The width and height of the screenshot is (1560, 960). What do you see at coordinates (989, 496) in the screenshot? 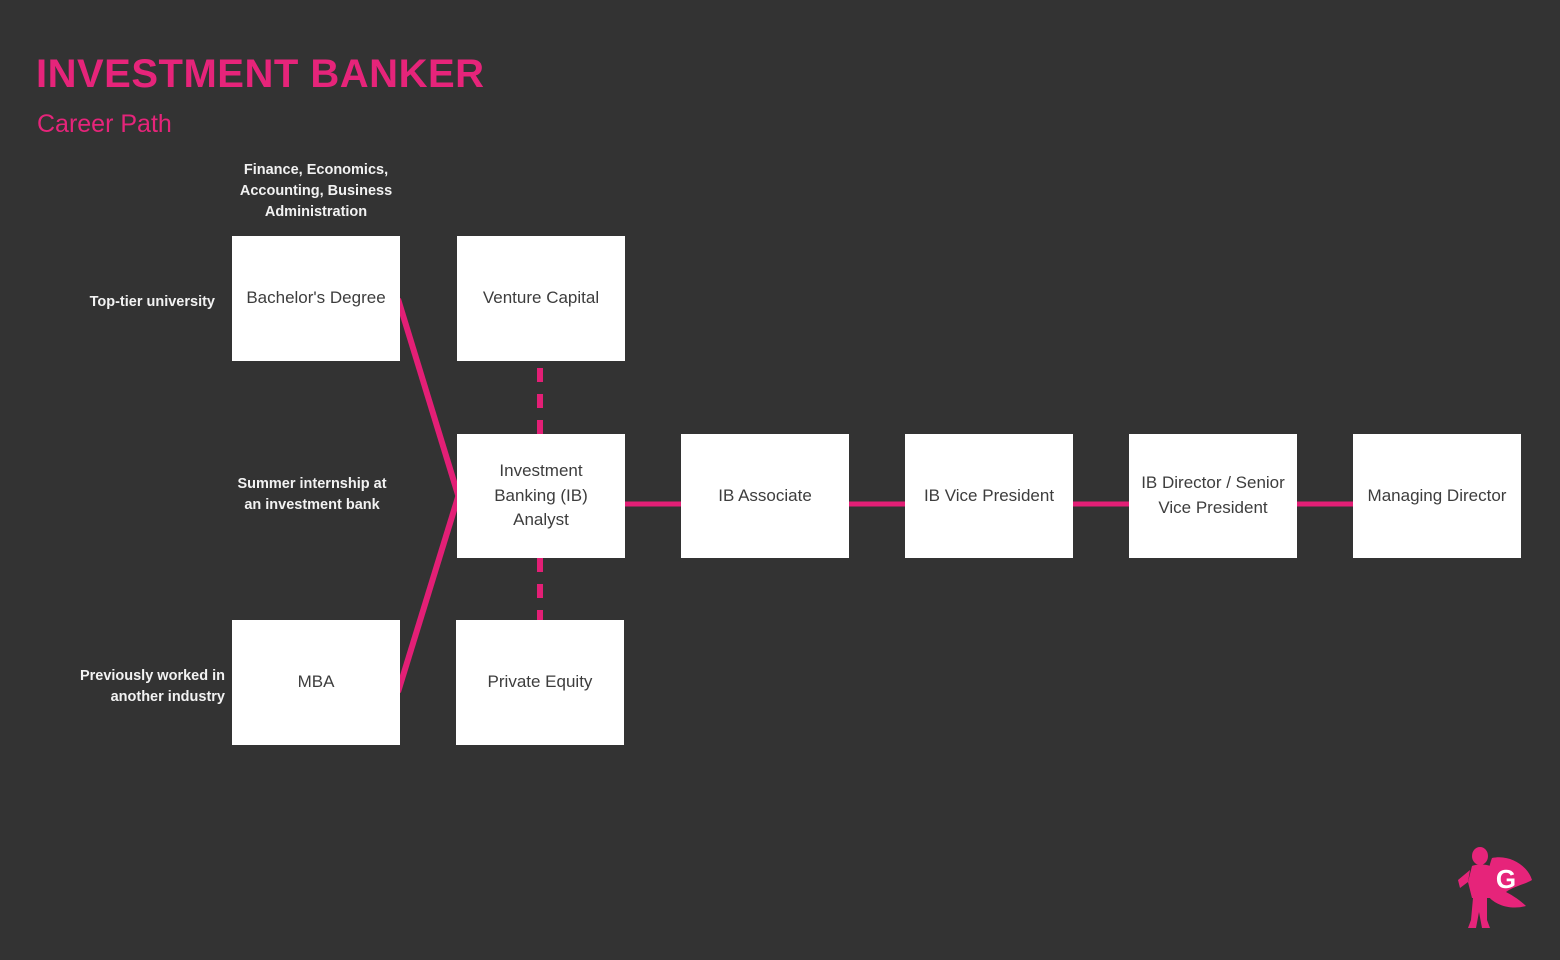
I see `node-ib-vice-president: IB Vice President` at bounding box center [989, 496].